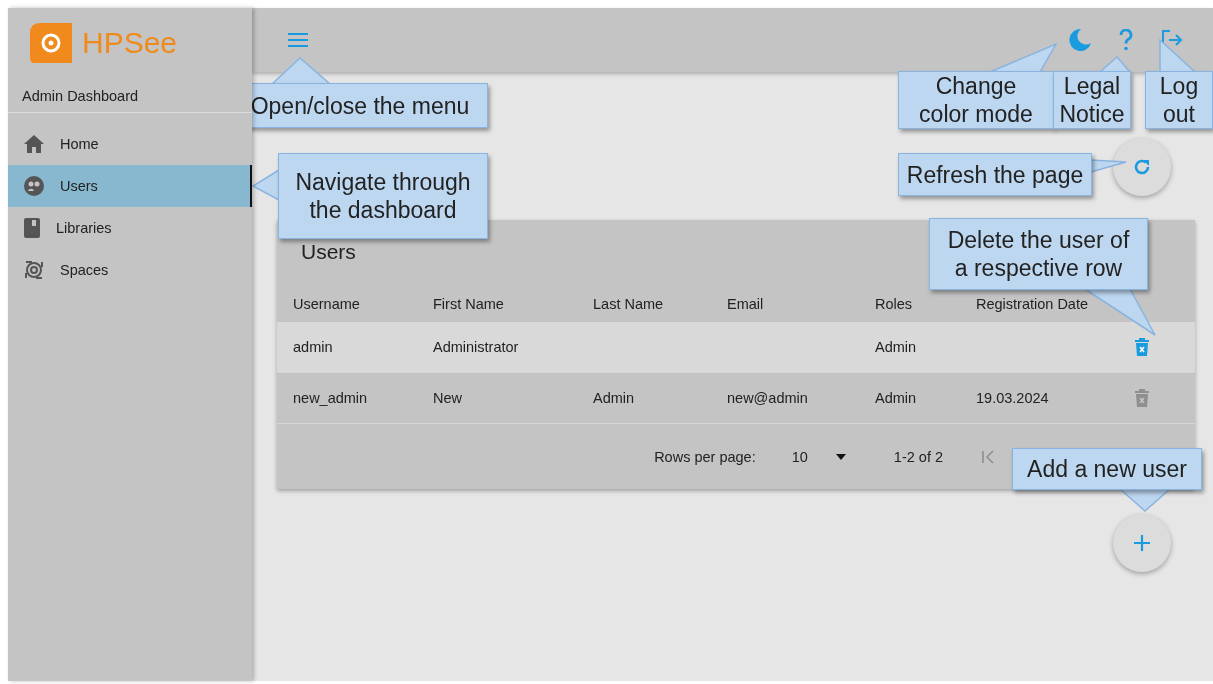 This screenshot has height=684, width=1213. Describe the element at coordinates (130, 228) in the screenshot. I see `nav-item: Libraries` at that location.